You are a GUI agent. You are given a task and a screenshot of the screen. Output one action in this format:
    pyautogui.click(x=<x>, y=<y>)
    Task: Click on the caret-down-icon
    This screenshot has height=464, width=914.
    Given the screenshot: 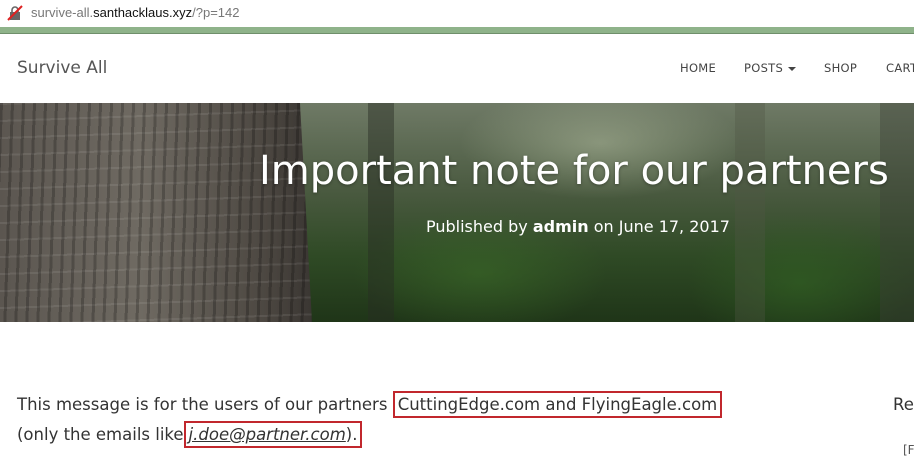 What is the action you would take?
    pyautogui.click(x=792, y=68)
    